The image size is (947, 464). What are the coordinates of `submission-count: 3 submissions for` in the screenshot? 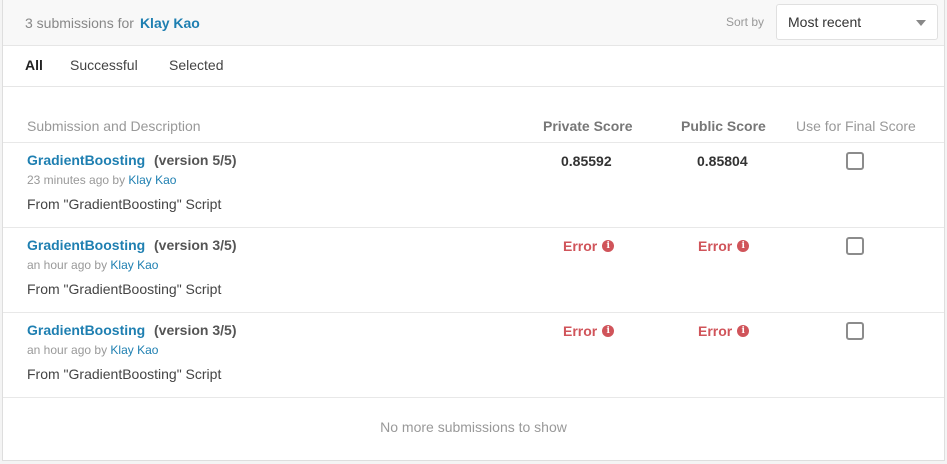 It's located at (79, 22).